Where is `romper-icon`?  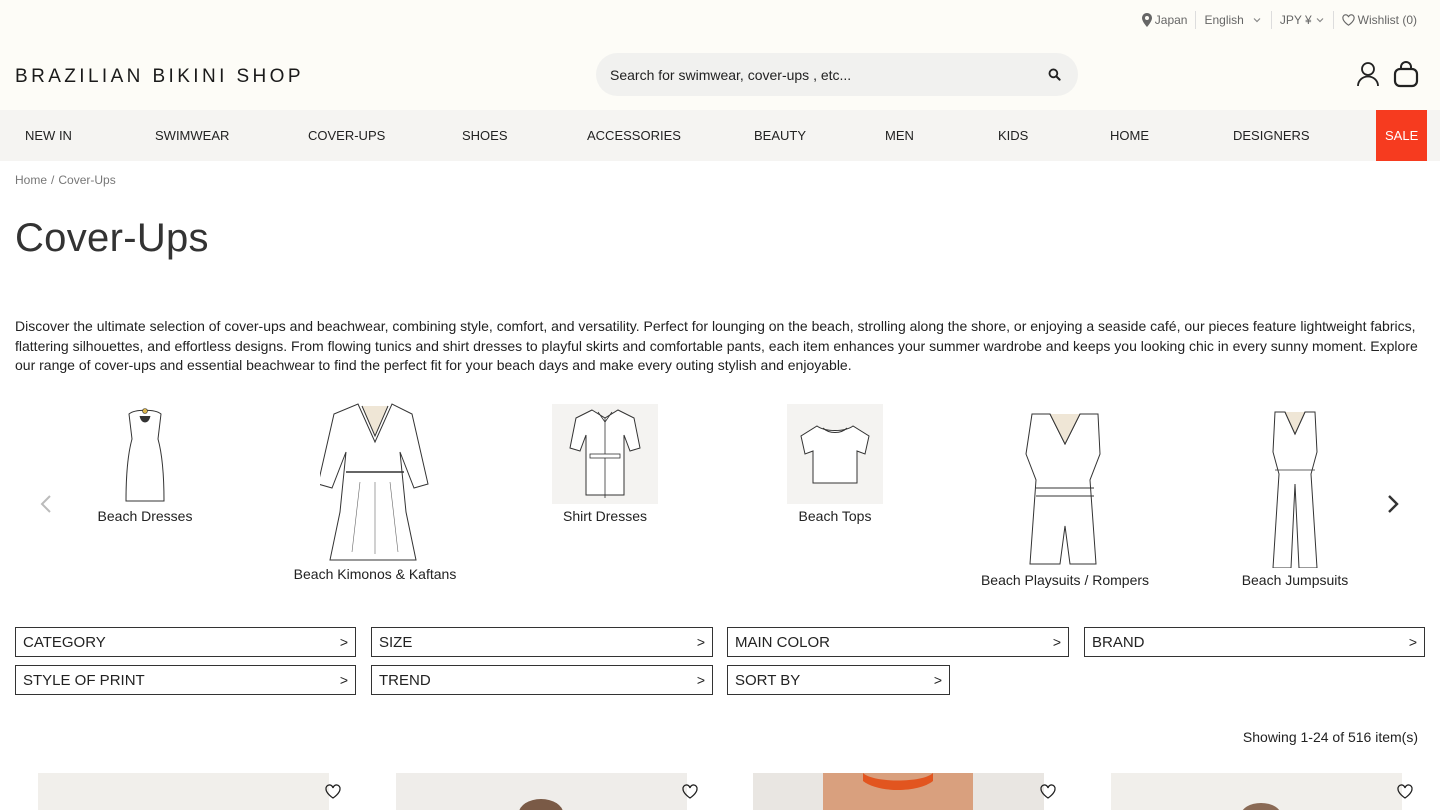
romper-icon is located at coordinates (1063, 489).